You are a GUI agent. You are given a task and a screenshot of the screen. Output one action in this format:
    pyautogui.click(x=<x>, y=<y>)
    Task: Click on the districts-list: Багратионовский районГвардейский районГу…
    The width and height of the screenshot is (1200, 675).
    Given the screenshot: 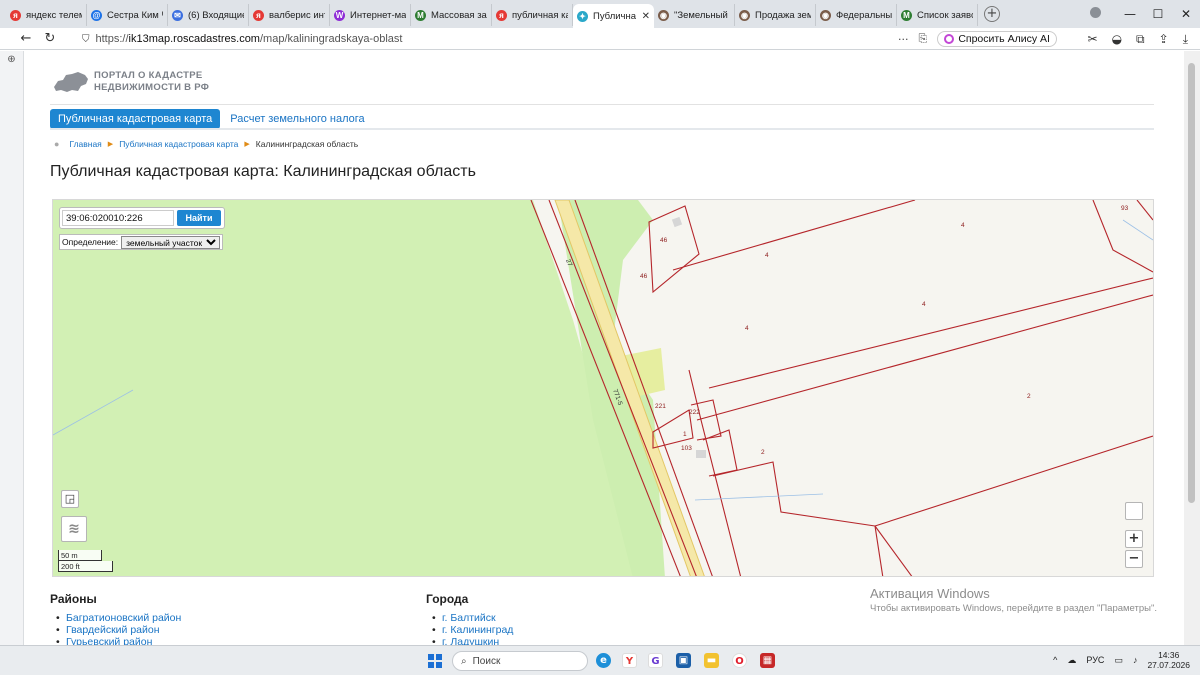 What is the action you would take?
    pyautogui.click(x=115, y=628)
    